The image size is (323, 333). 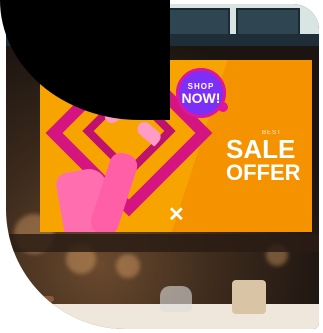 I want to click on paper-bag, so click(x=249, y=297).